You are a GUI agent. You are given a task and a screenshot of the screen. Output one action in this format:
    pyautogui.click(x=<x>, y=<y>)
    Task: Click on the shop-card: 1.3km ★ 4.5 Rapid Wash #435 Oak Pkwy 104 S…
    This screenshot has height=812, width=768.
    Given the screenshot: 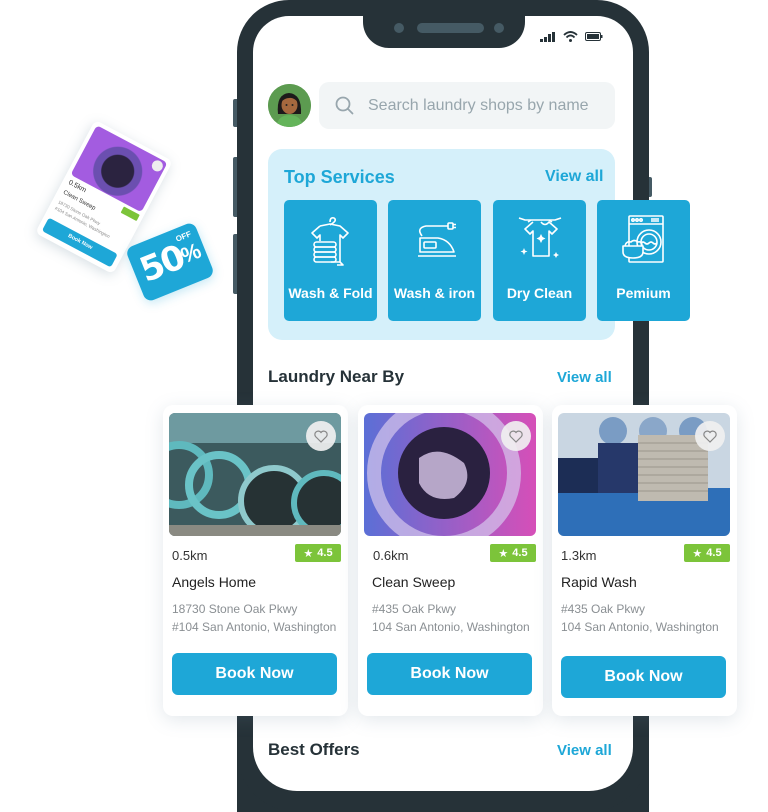 What is the action you would take?
    pyautogui.click(x=644, y=560)
    